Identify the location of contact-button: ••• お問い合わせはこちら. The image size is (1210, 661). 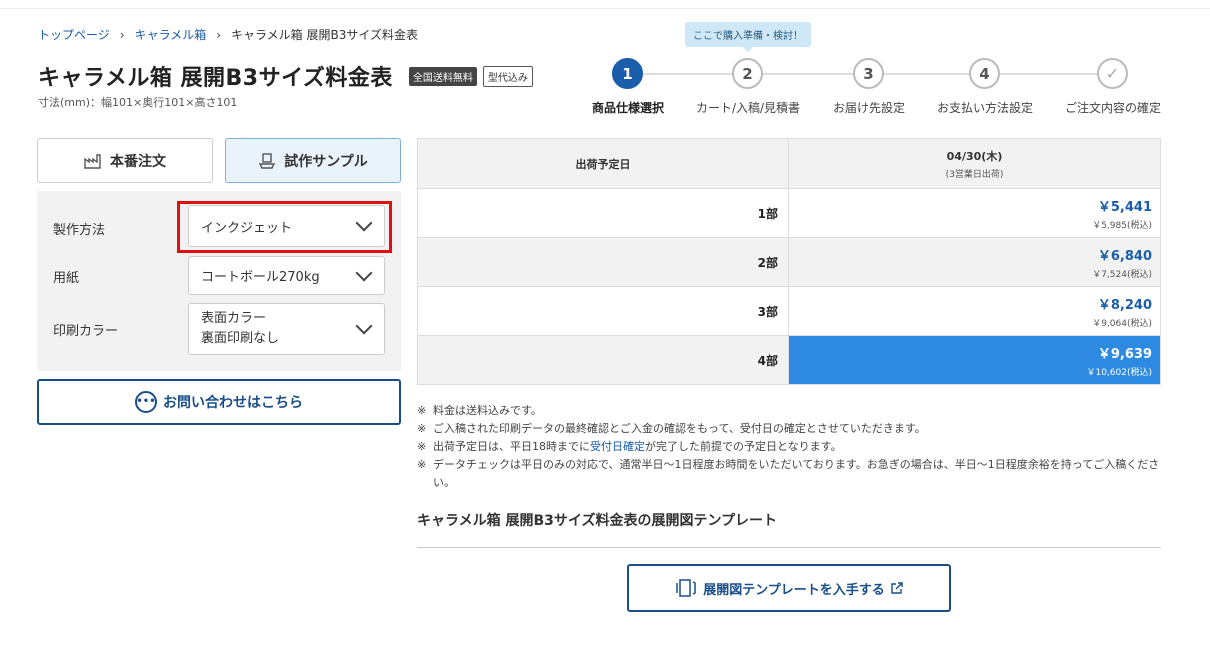
(219, 402).